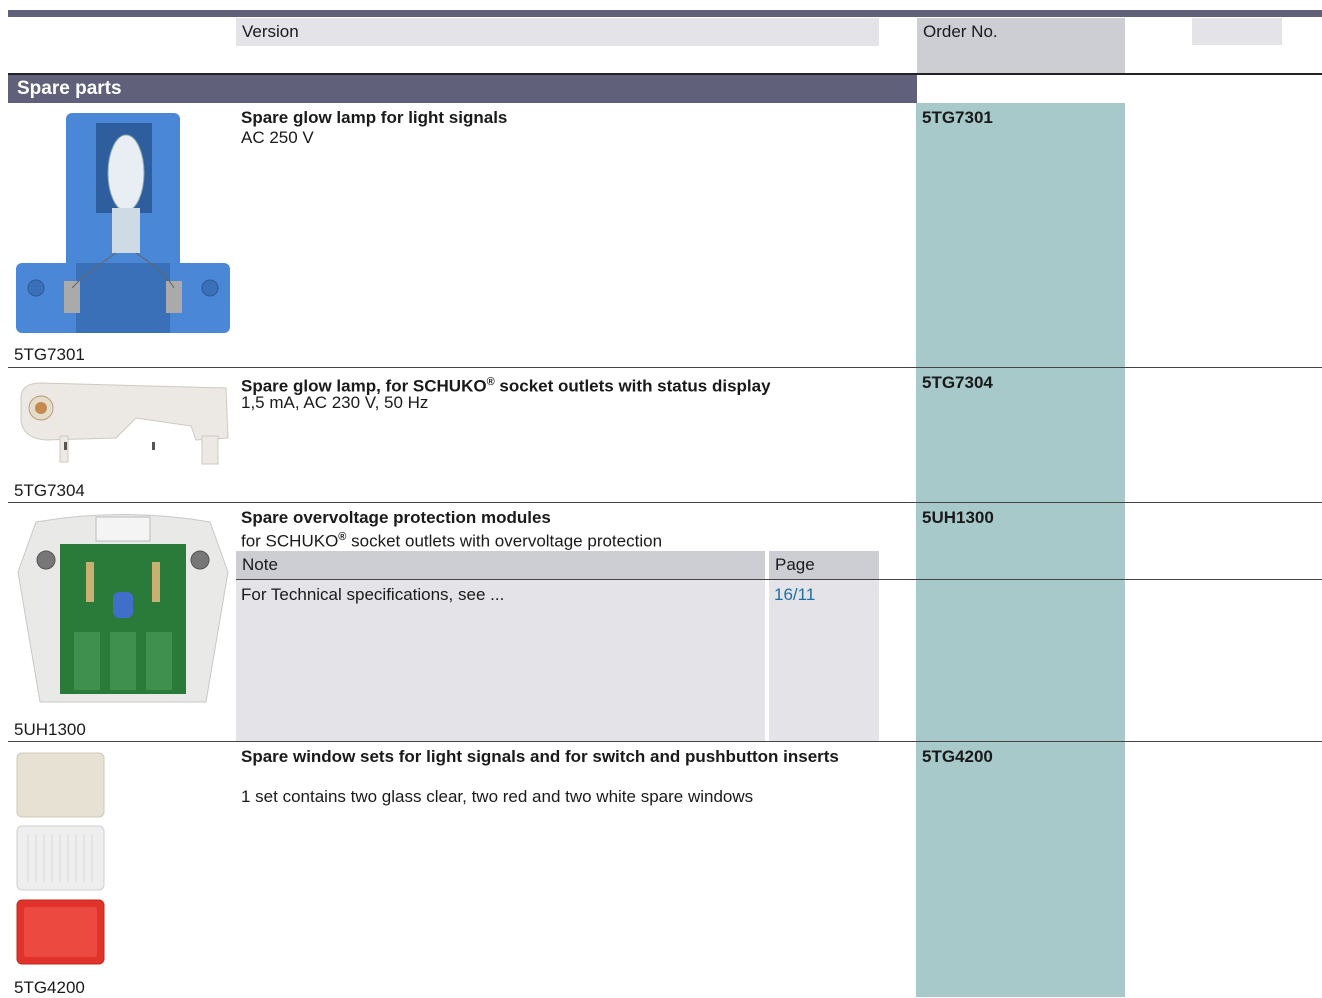  Describe the element at coordinates (123, 224) in the screenshot. I see `glow-lamp-image` at that location.